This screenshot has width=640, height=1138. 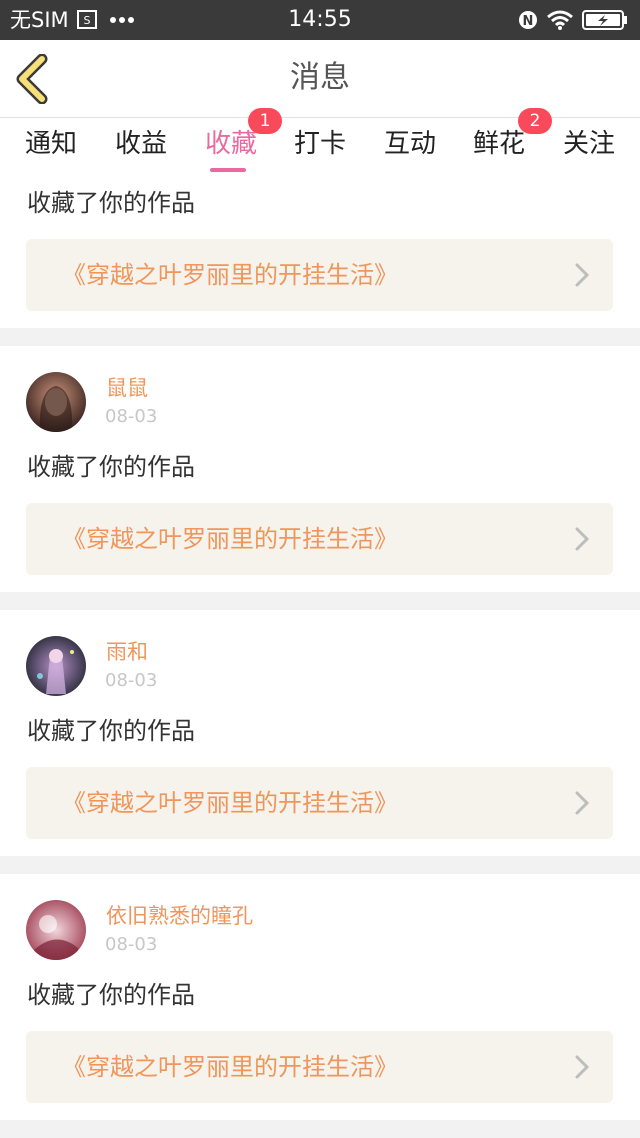 I want to click on tab-bar: 通知 收益 收藏 1 打卡 互动 鲜花 2 关注, so click(x=320, y=141).